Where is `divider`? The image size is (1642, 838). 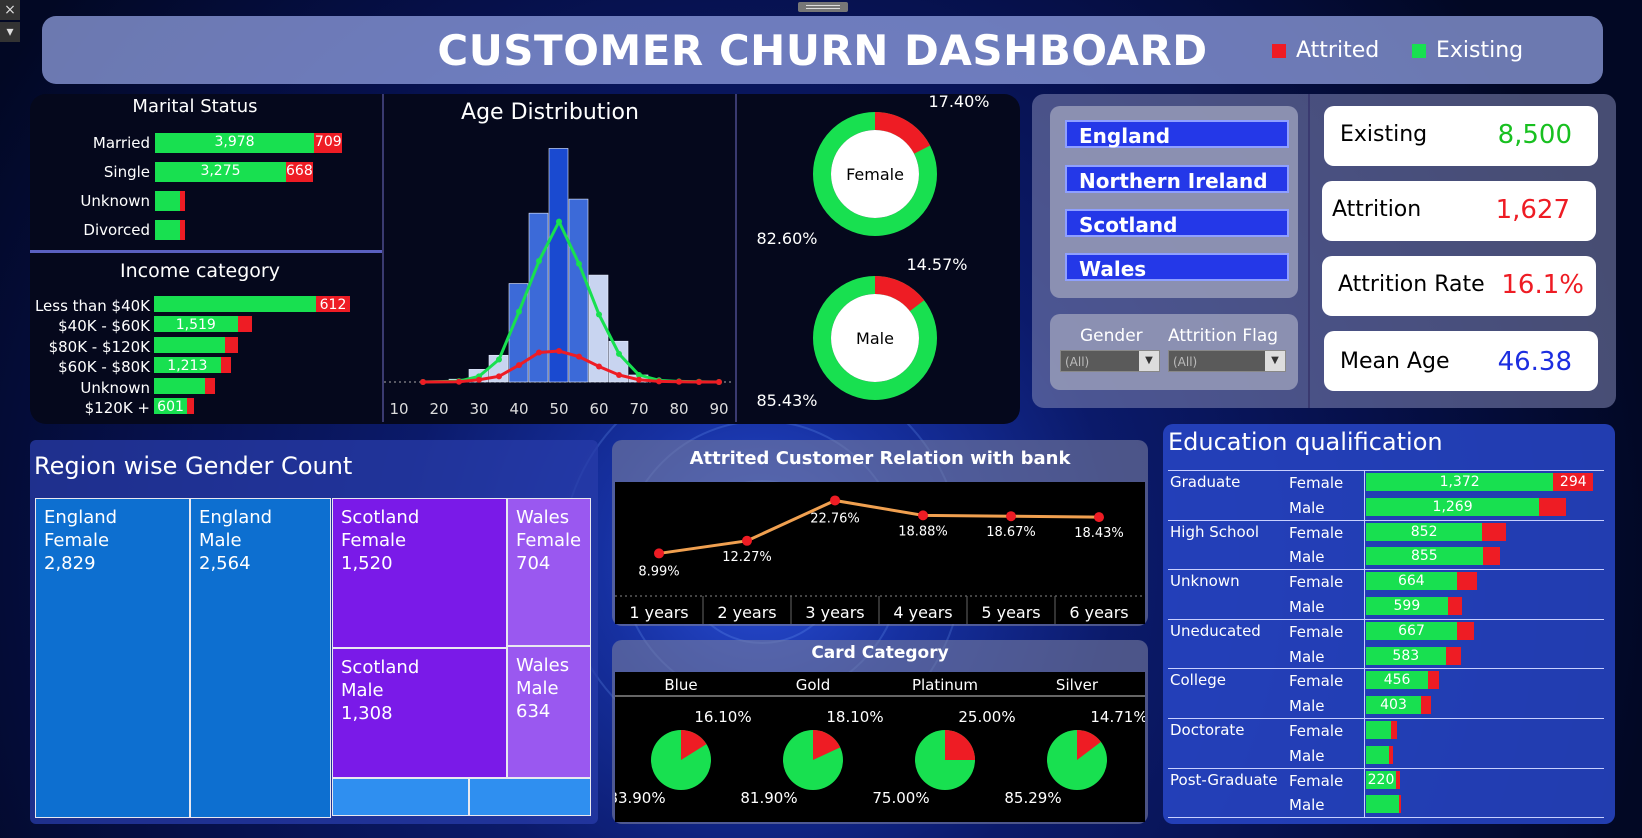
divider is located at coordinates (207, 251).